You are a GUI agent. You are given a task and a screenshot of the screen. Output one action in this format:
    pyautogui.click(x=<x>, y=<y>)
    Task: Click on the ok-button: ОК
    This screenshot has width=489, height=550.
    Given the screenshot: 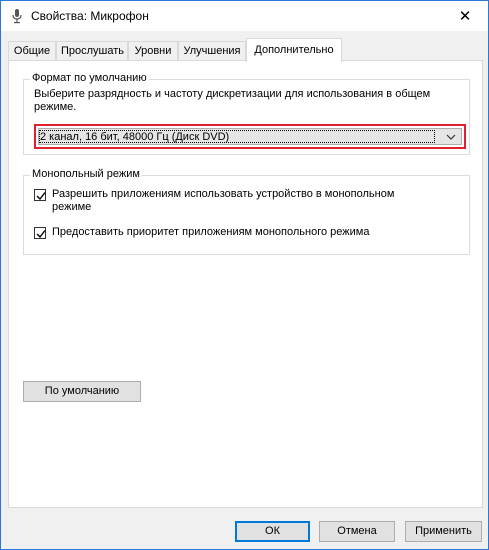 What is the action you would take?
    pyautogui.click(x=272, y=531)
    